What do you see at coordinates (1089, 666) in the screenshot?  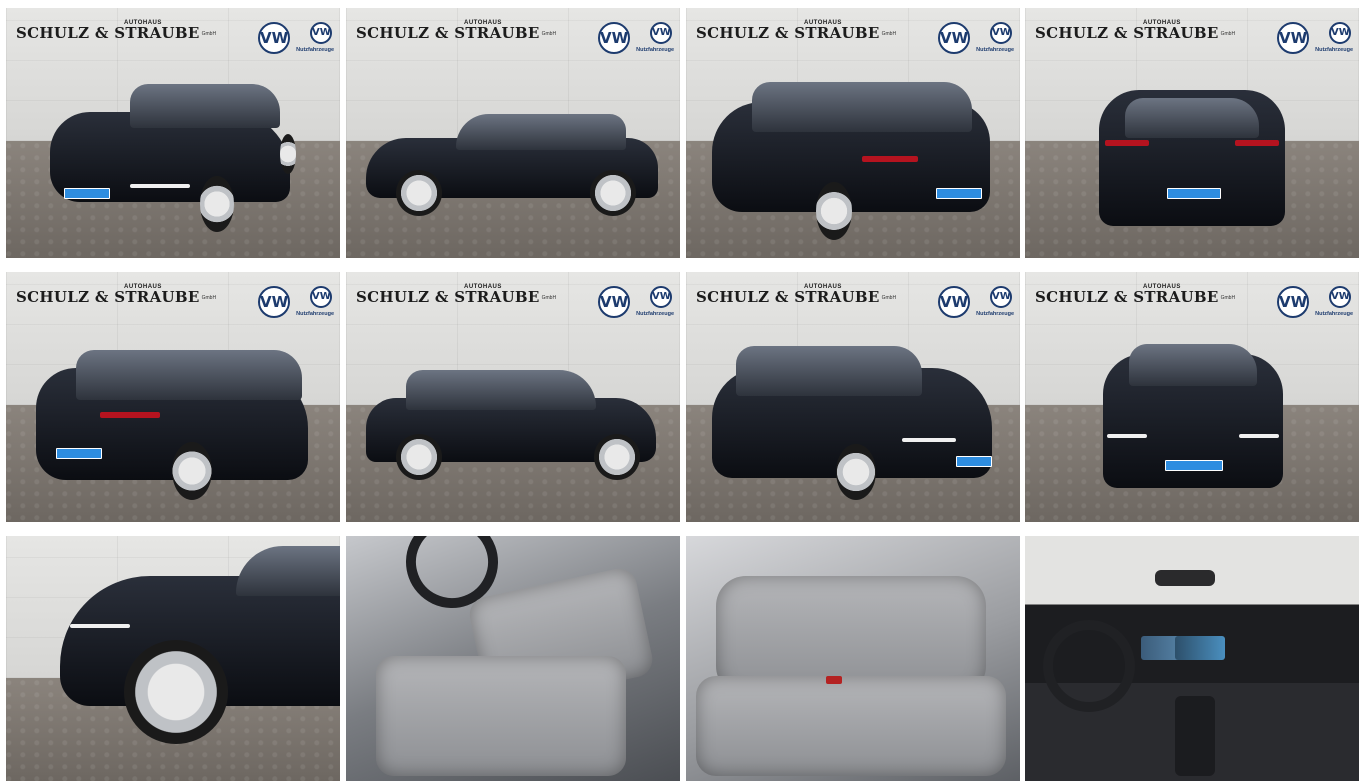 I see `steering-wheel-icon` at bounding box center [1089, 666].